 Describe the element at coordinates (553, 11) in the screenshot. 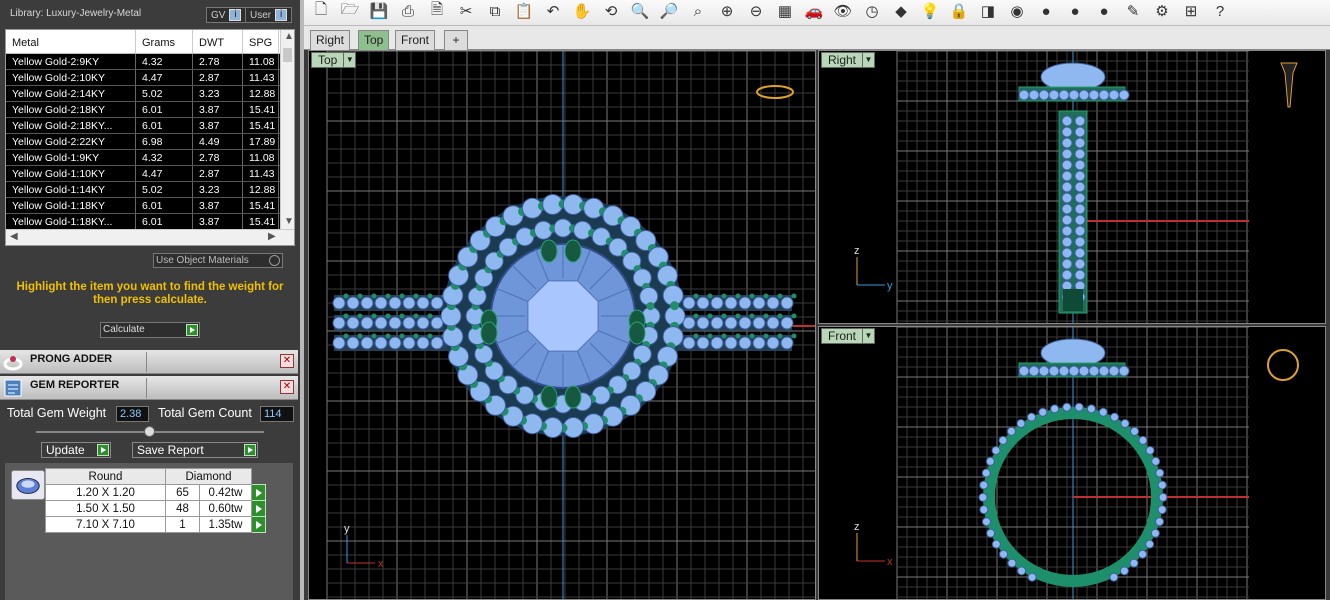

I see `undo-icon: ↶` at that location.